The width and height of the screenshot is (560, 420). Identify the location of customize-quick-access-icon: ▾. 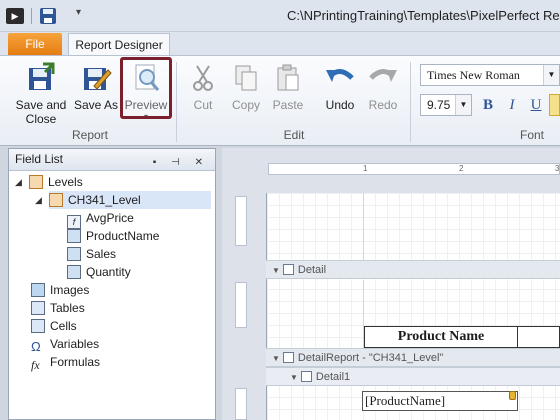
(78, 12).